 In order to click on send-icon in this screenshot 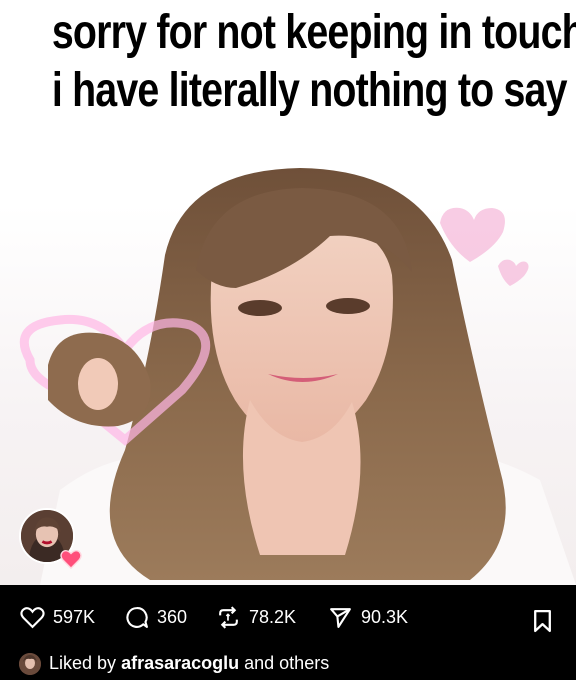, I will do `click(340, 617)`.